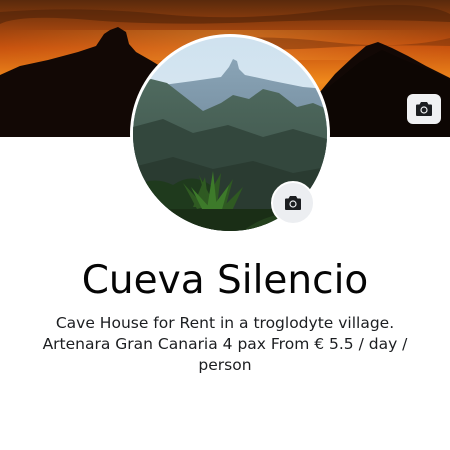 This screenshot has width=450, height=450. I want to click on profile-picture-camera-button, so click(293, 203).